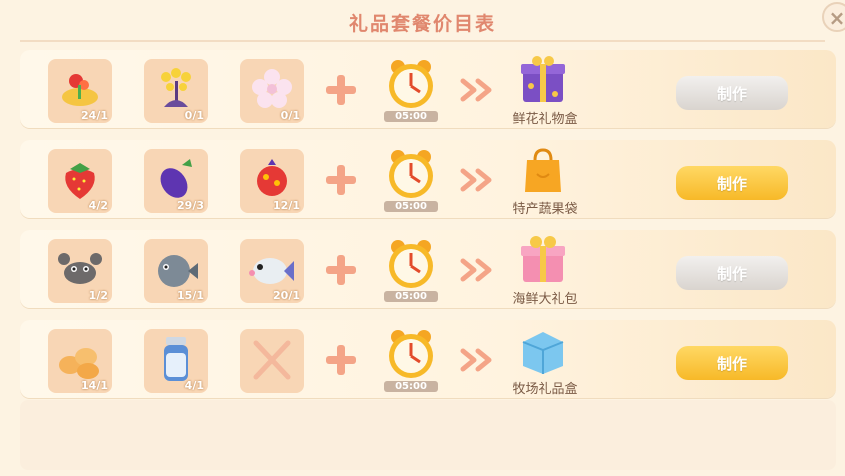 This screenshot has height=476, width=845. What do you see at coordinates (94, 385) in the screenshot?
I see `ingredient-count: 14/1` at bounding box center [94, 385].